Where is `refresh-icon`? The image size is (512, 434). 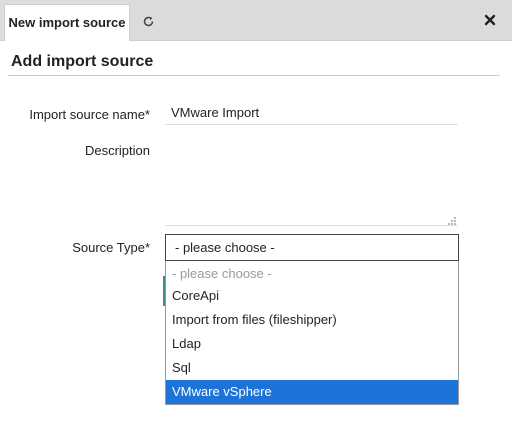
refresh-icon is located at coordinates (148, 22).